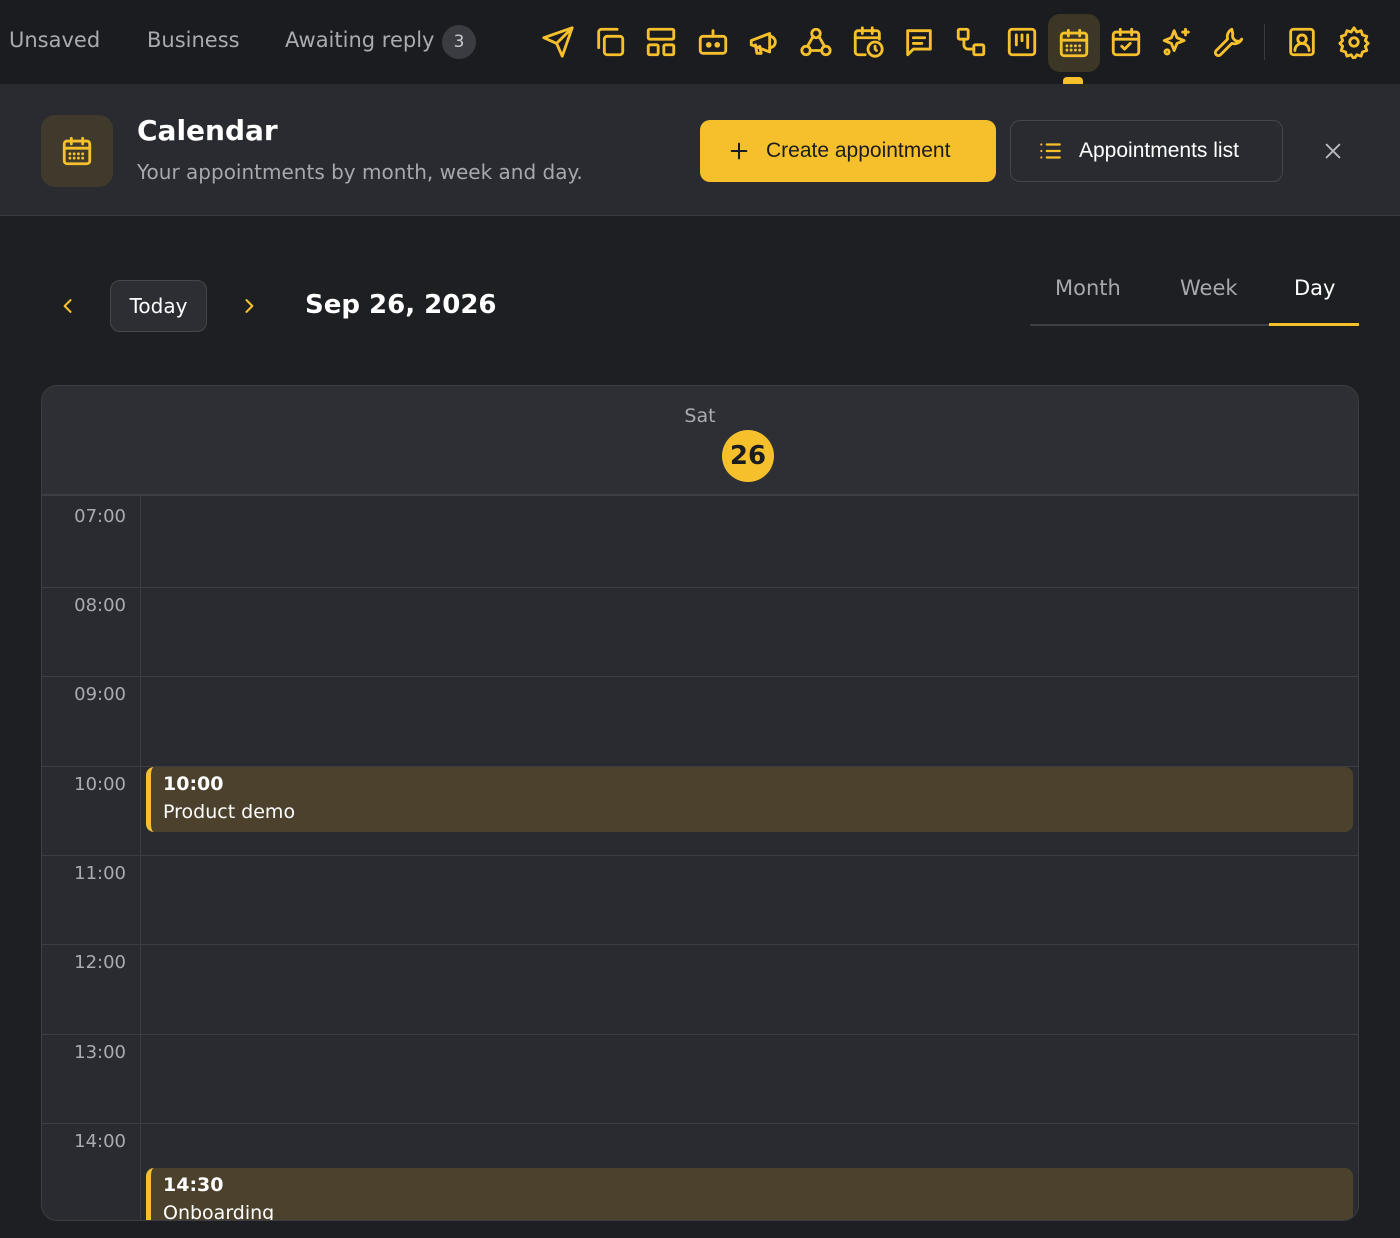 This screenshot has height=1238, width=1400. I want to click on top-toolbar: Unsaved Business Awaiting reply 3, so click(700, 42).